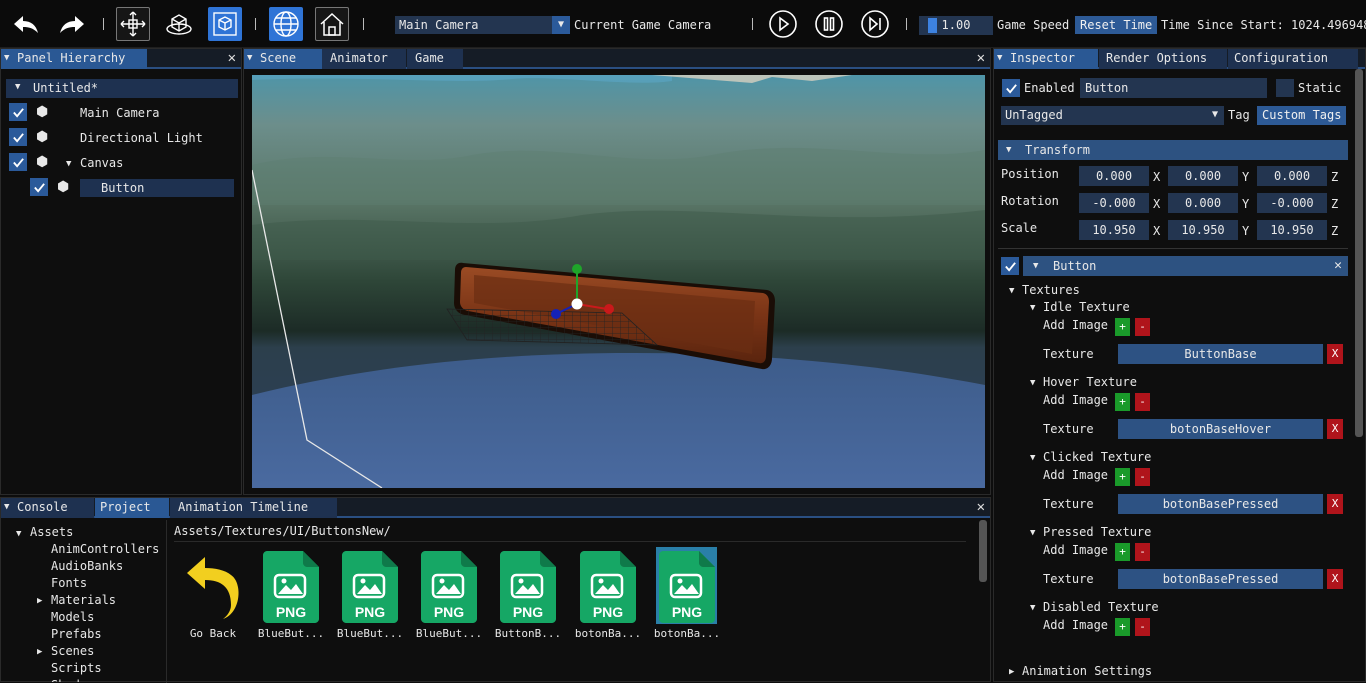 The image size is (1366, 683). What do you see at coordinates (482, 25) in the screenshot?
I see `camera-select: Main Camera ▼` at bounding box center [482, 25].